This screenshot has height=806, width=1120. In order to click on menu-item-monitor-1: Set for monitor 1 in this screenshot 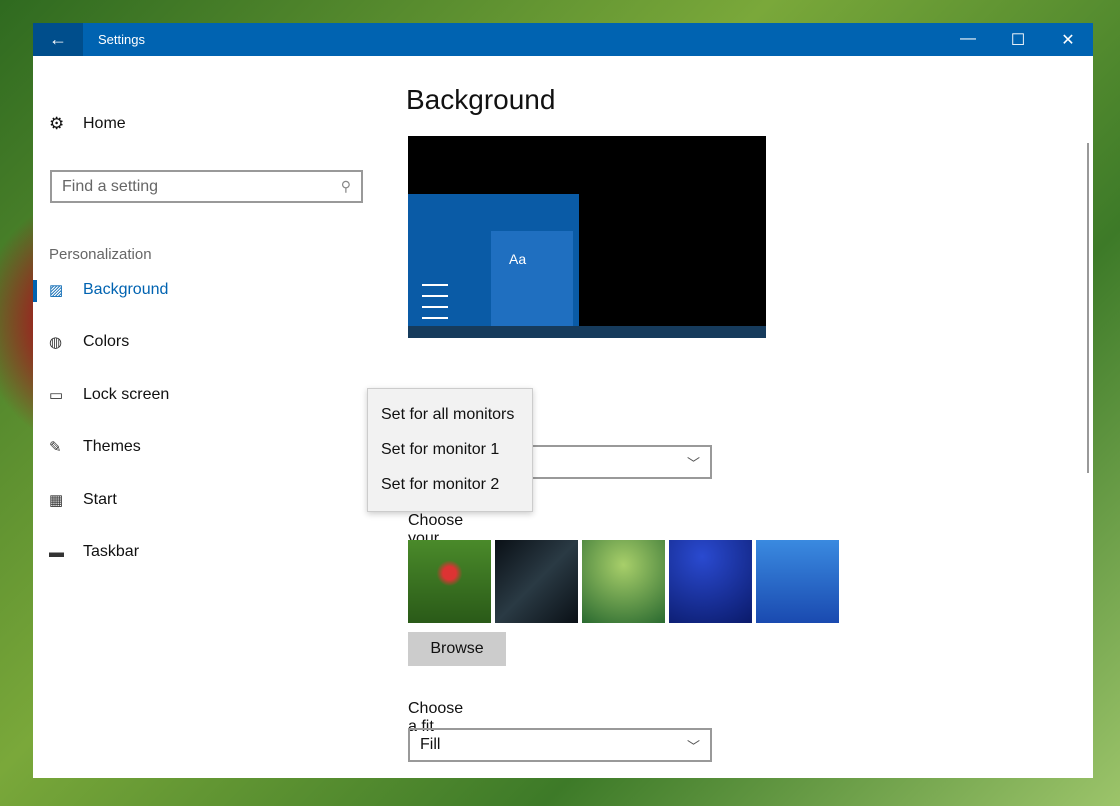, I will do `click(450, 449)`.